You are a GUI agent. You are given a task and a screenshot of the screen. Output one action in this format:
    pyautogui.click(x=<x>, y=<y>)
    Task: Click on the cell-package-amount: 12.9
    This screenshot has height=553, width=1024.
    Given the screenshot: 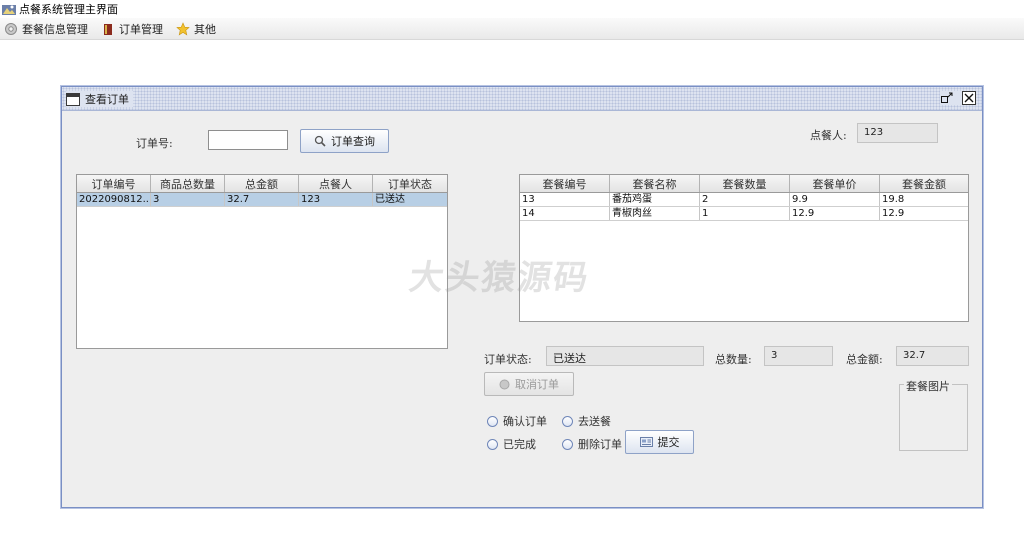 What is the action you would take?
    pyautogui.click(x=893, y=213)
    